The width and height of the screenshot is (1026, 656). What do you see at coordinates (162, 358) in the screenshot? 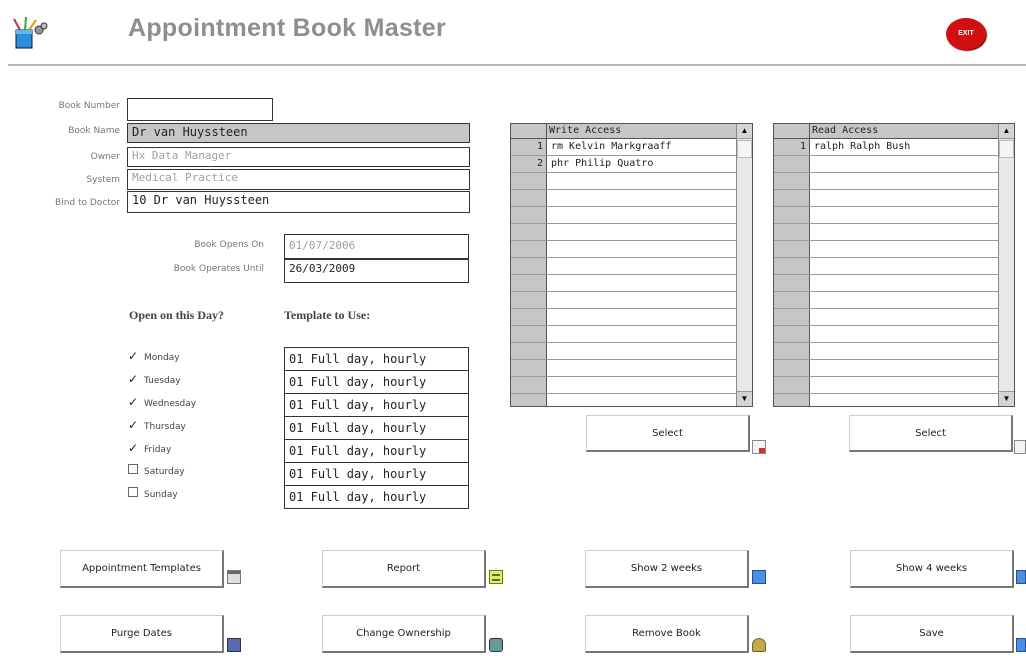
I see `day-label: Monday` at bounding box center [162, 358].